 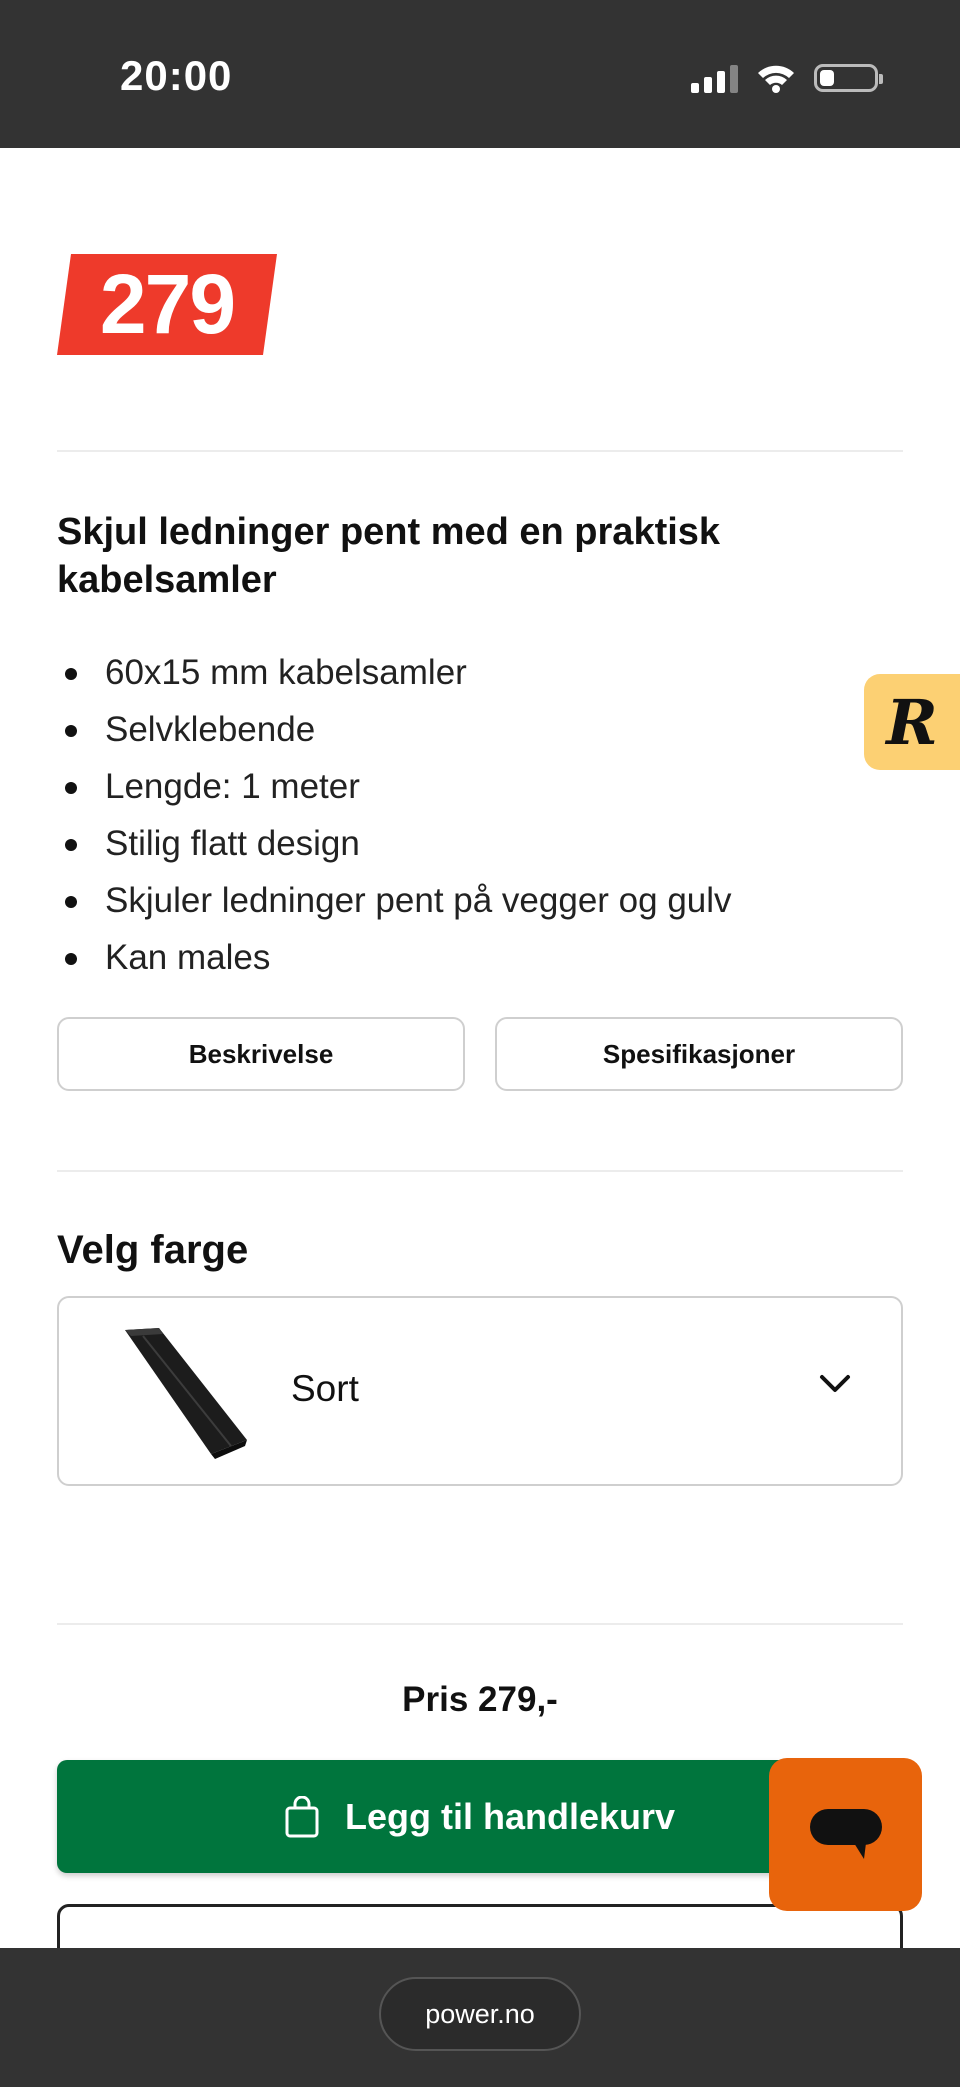 I want to click on price-badge: 279, so click(x=167, y=304).